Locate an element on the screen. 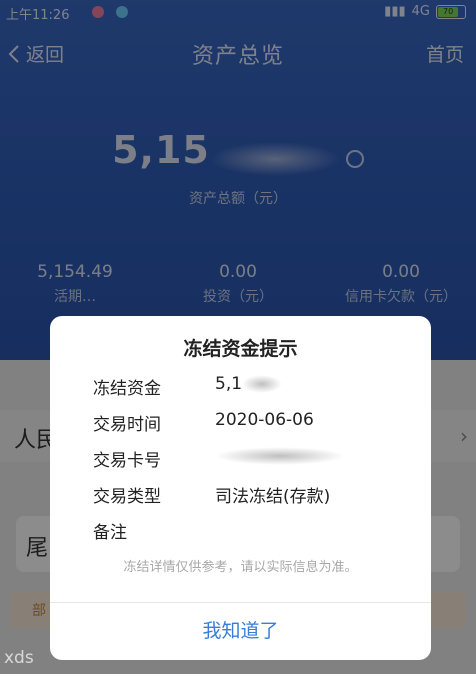 The height and width of the screenshot is (674, 476). ok-button: 我知道了 is located at coordinates (240, 631).